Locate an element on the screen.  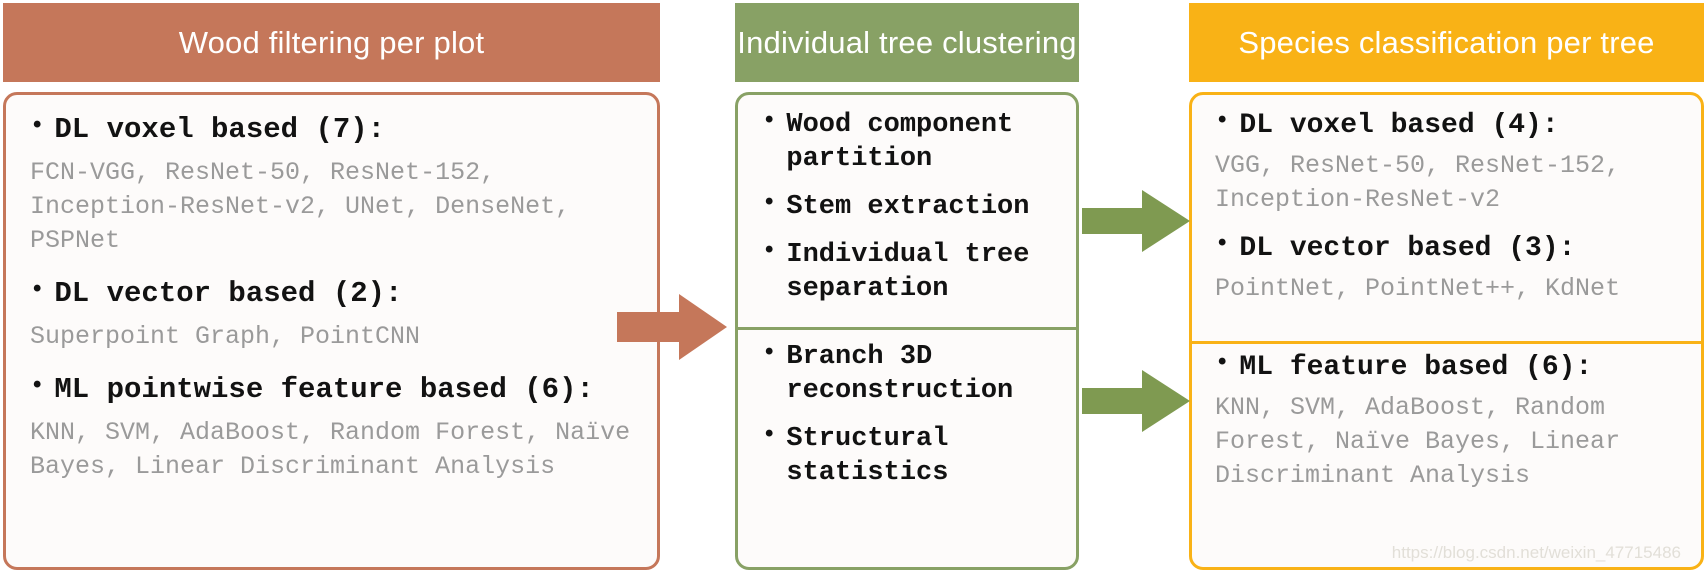
list-item: • ML feature based (6): is located at coordinates (1454, 367).